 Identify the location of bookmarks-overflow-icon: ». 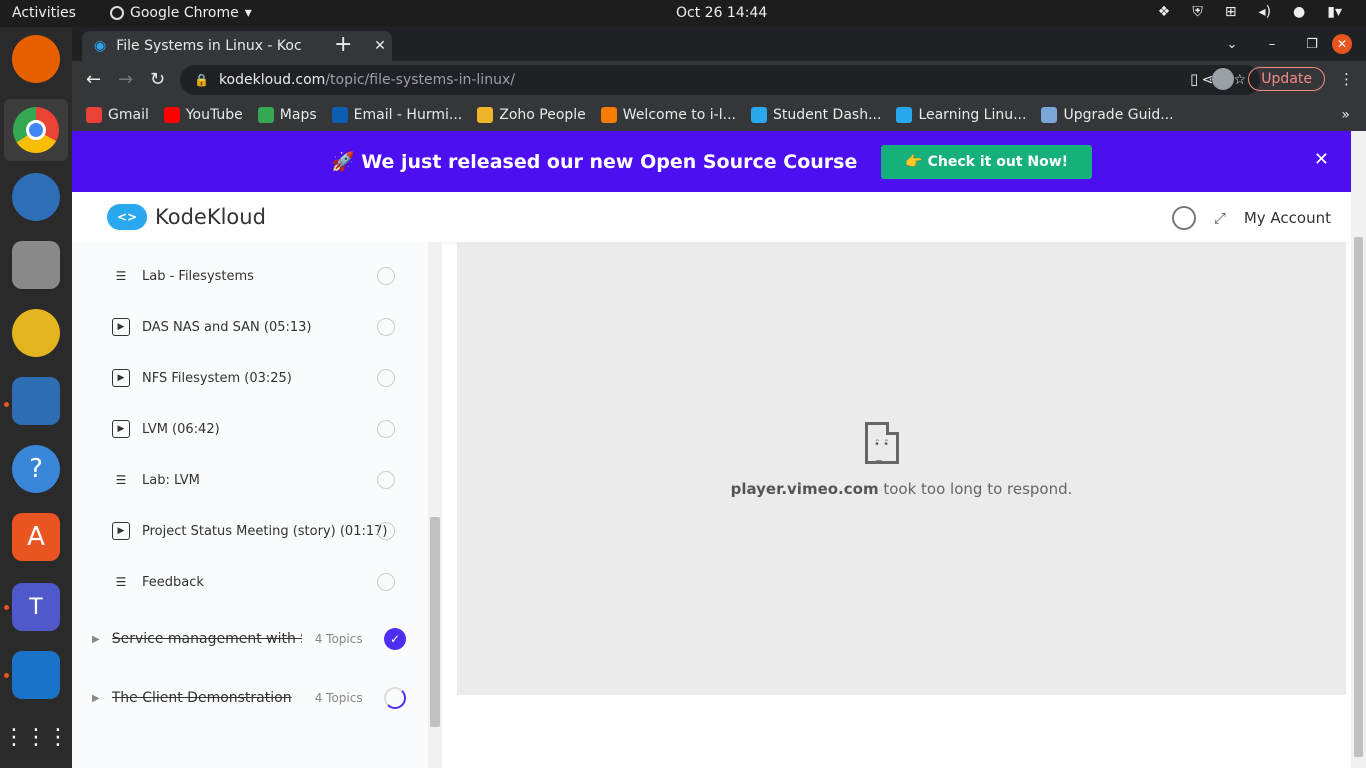
(1345, 115).